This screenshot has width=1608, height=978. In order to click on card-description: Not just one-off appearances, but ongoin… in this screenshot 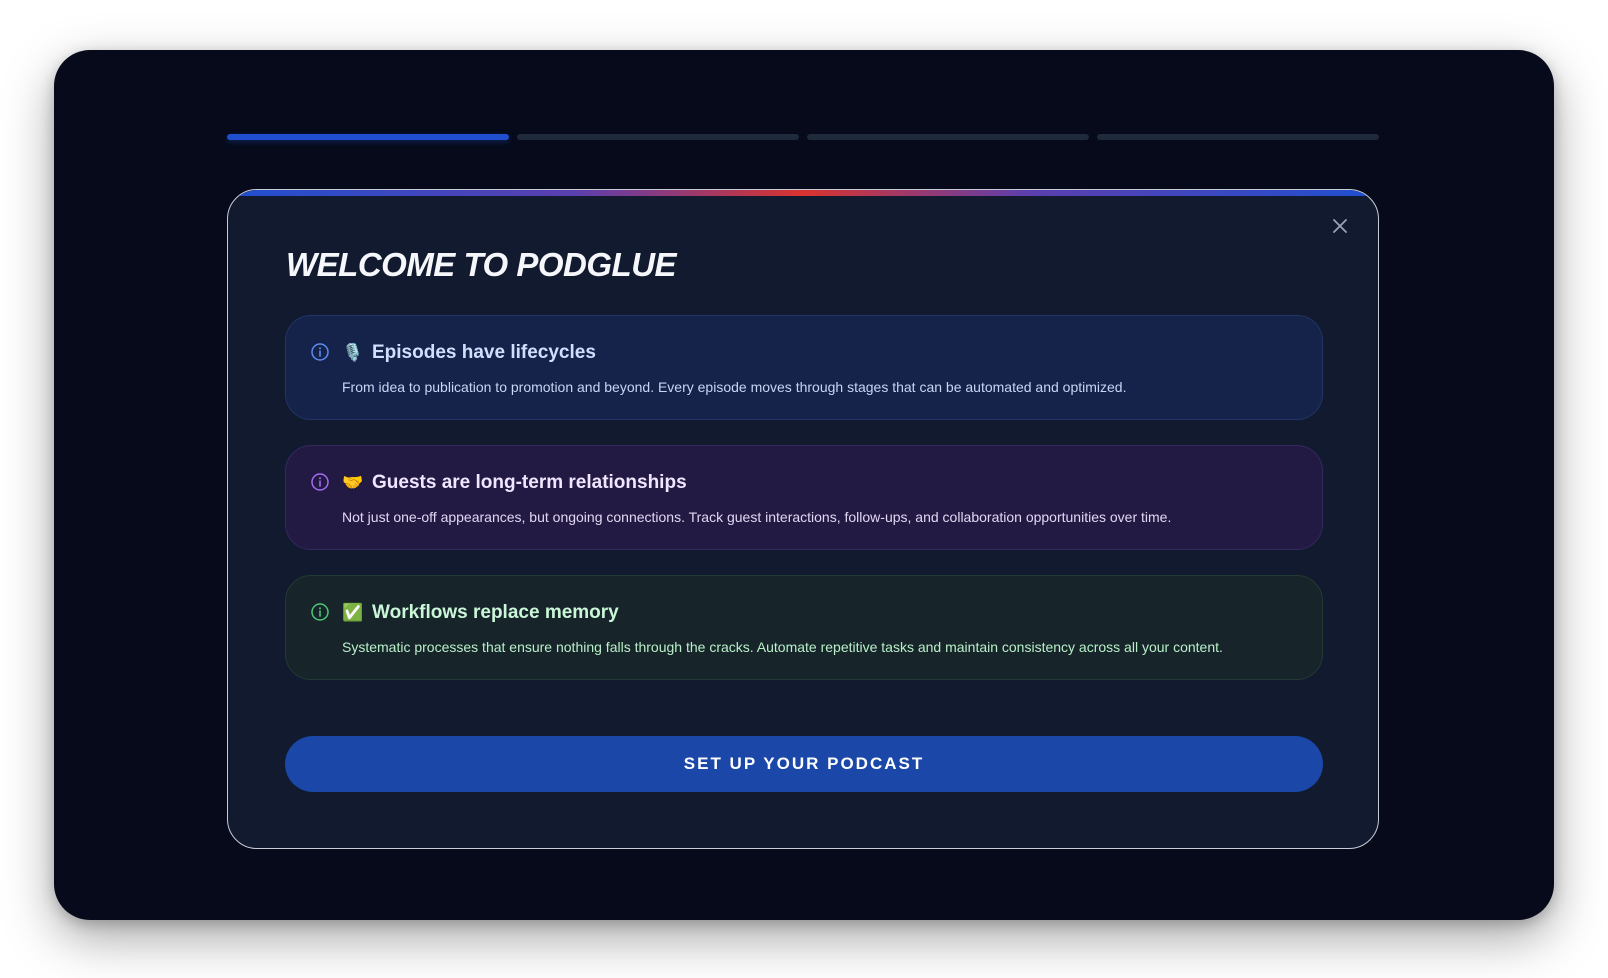, I will do `click(757, 517)`.